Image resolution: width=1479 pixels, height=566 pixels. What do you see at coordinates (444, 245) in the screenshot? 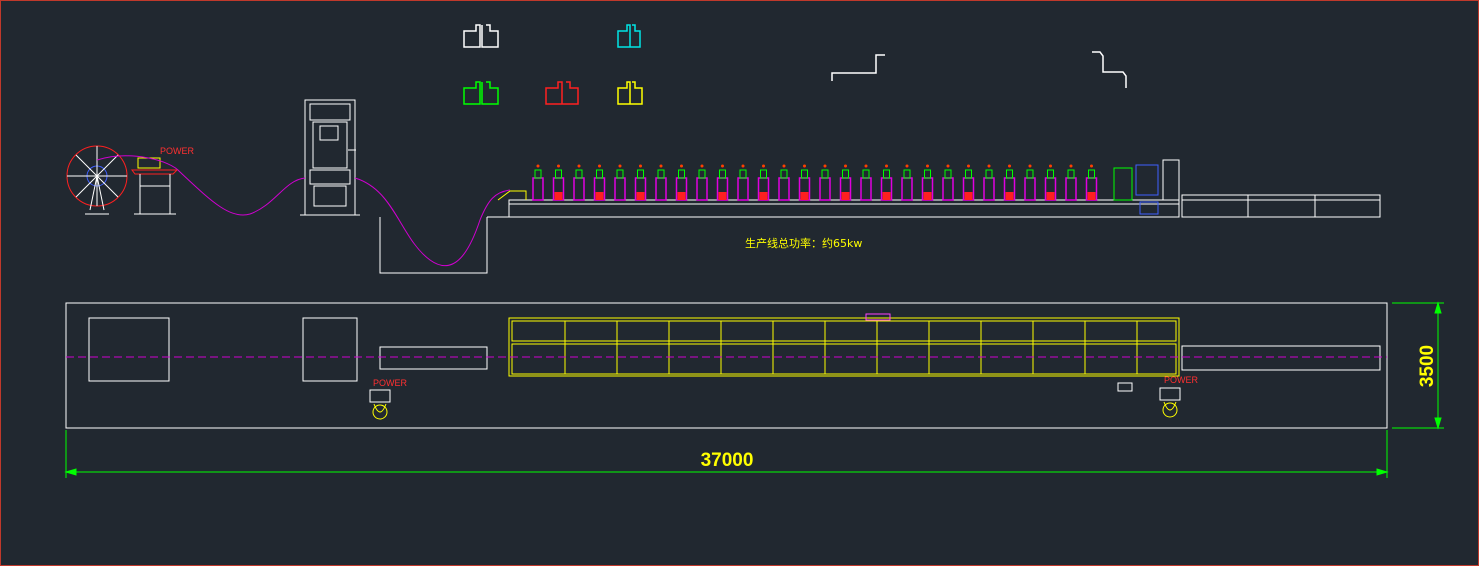
I see `elevation-ground` at bounding box center [444, 245].